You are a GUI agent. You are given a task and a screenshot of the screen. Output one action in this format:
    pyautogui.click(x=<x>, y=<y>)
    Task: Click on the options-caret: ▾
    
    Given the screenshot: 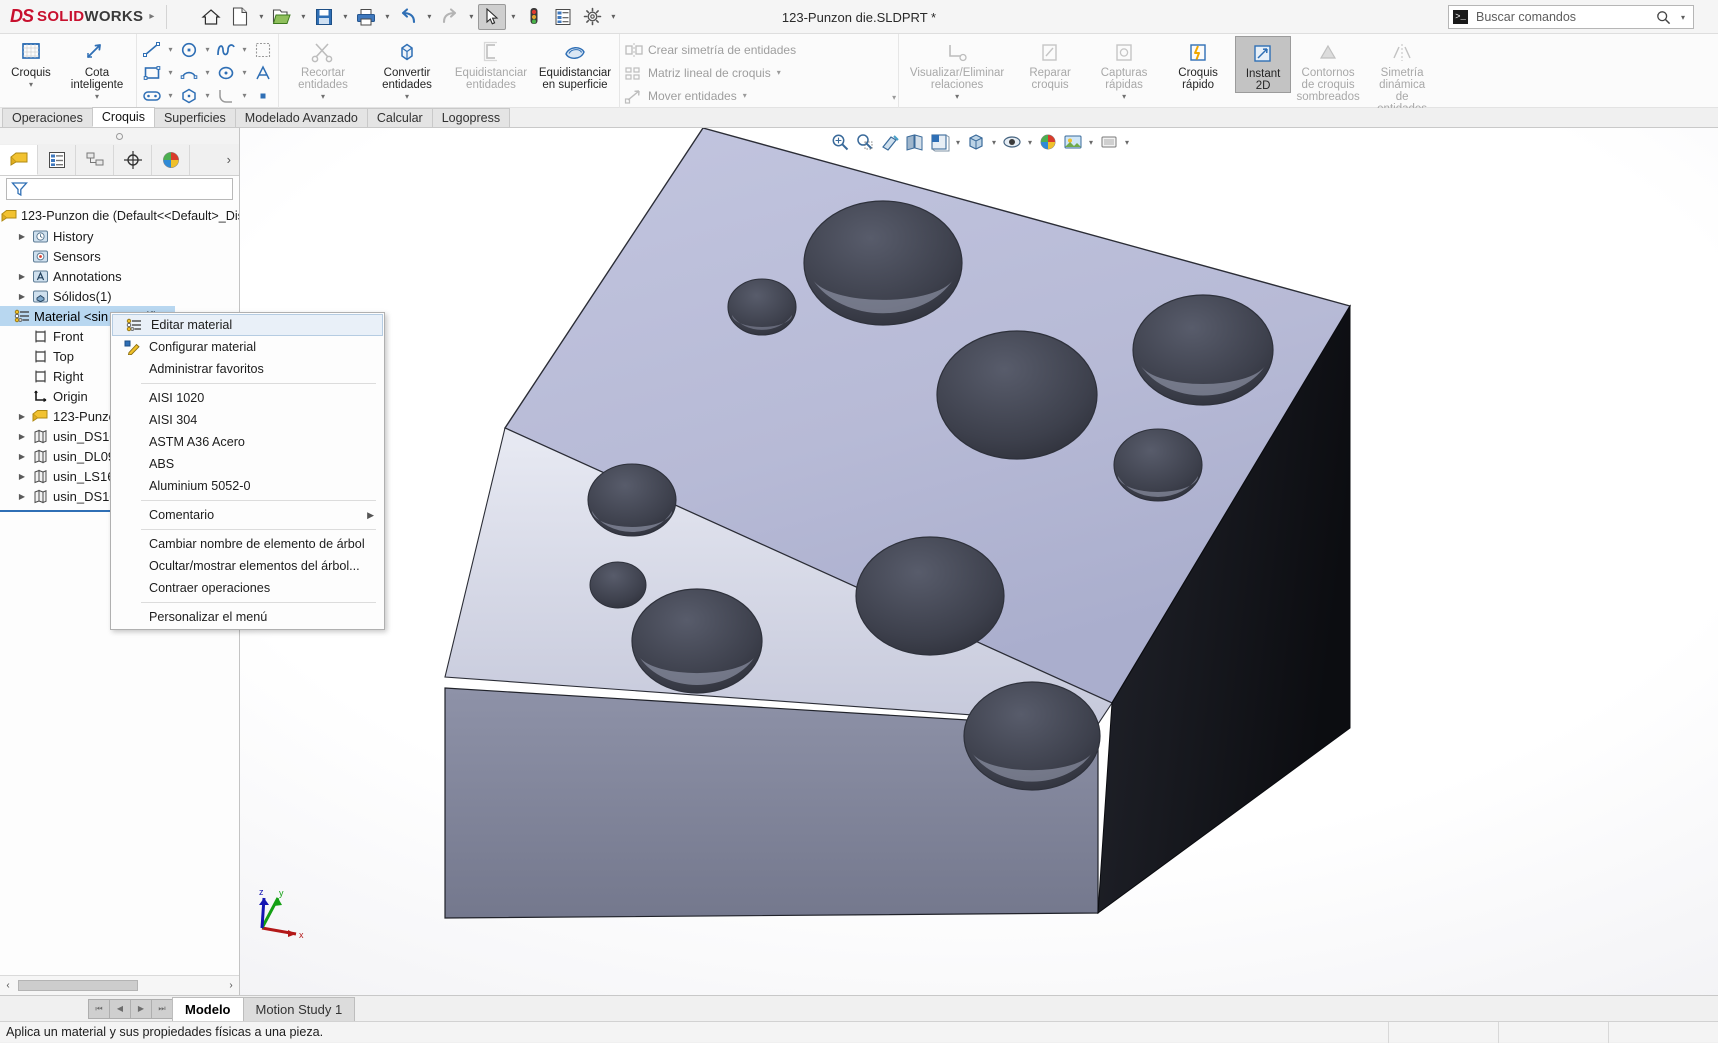 What is the action you would take?
    pyautogui.click(x=613, y=17)
    